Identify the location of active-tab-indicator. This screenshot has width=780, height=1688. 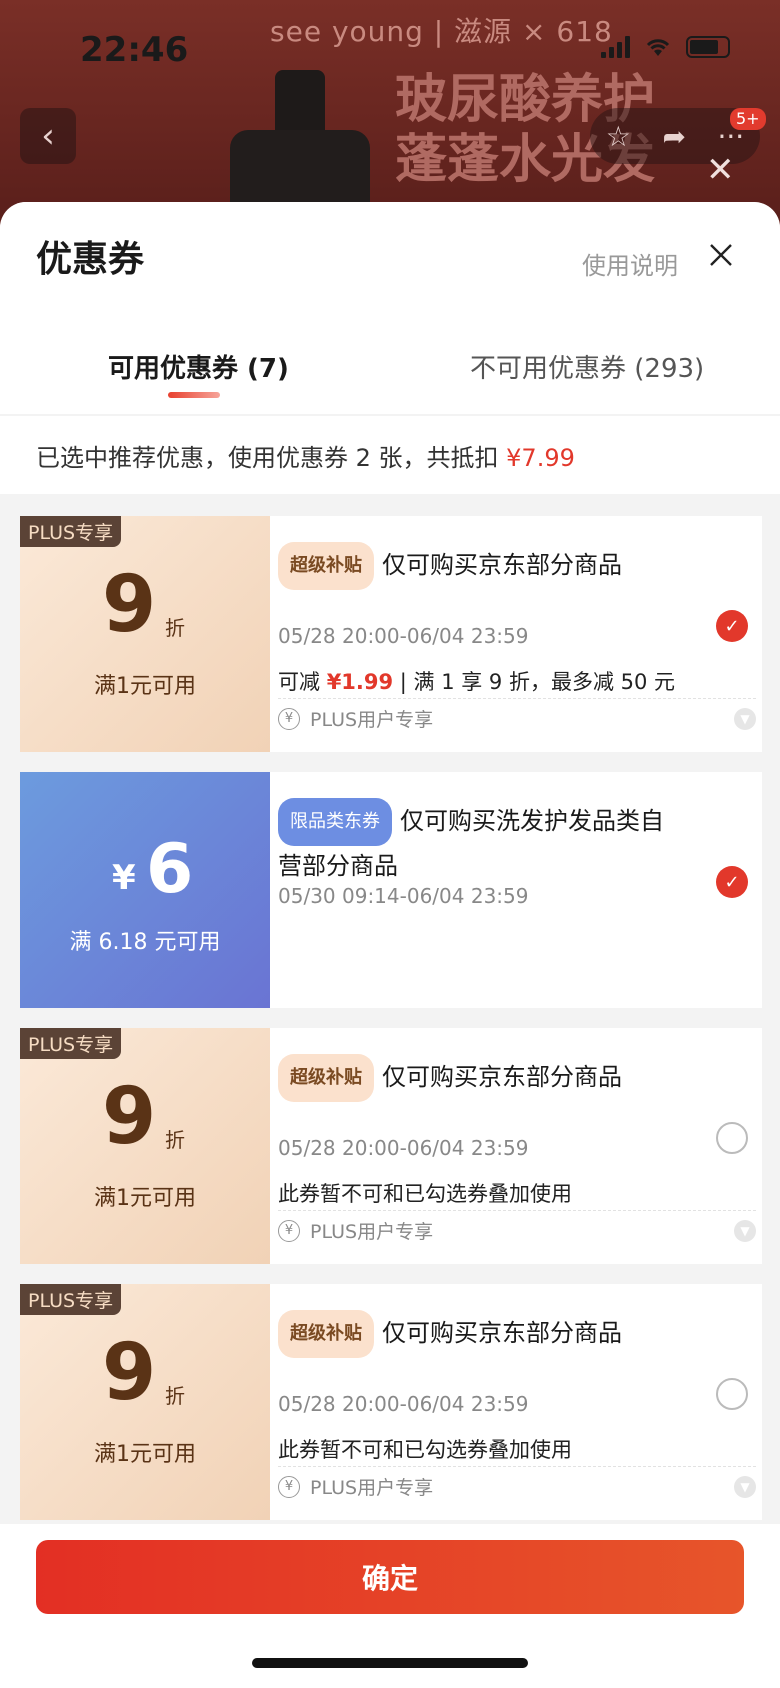
(194, 395).